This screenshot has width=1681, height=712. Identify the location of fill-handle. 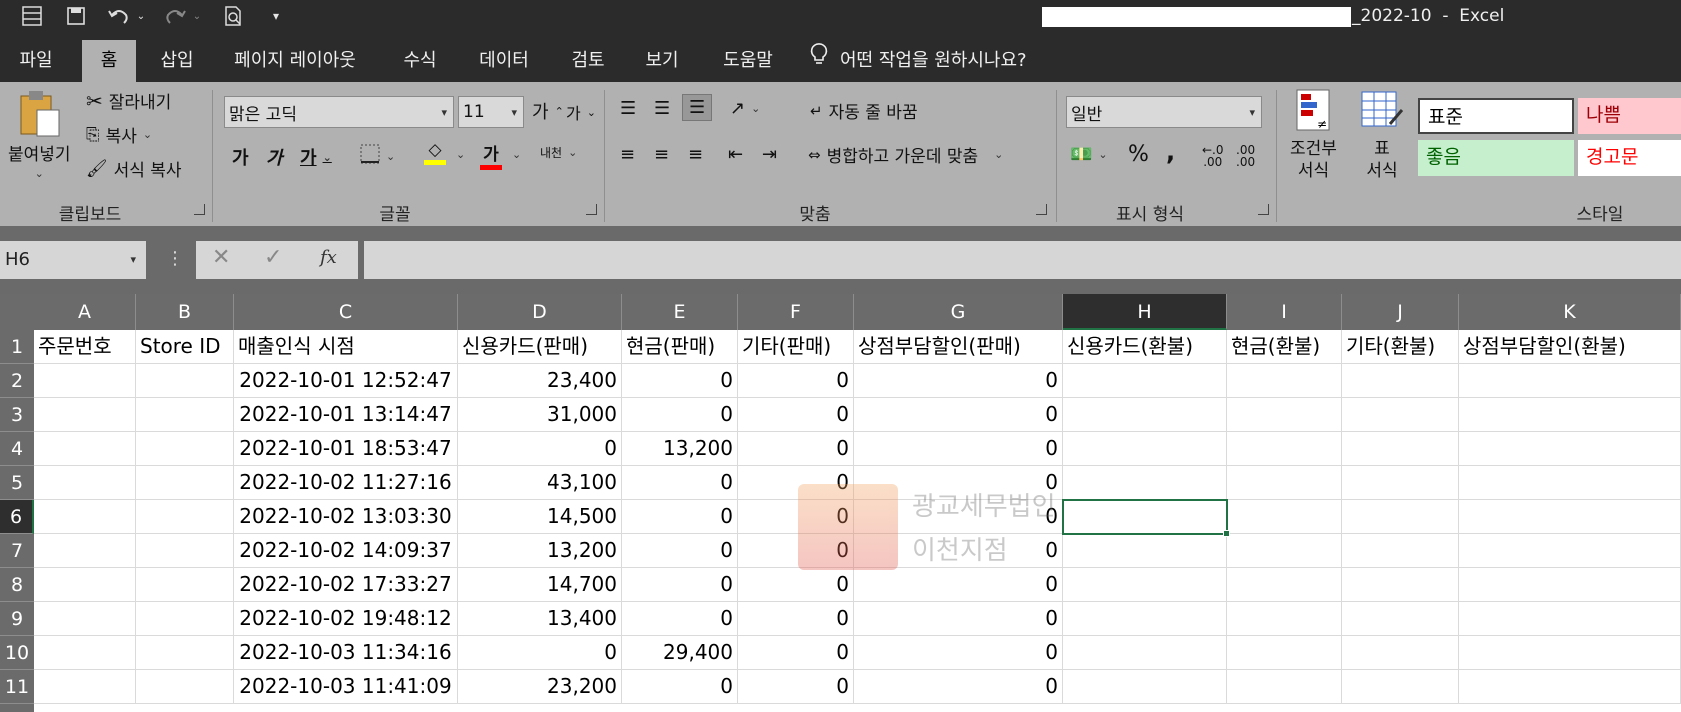
(1226, 533).